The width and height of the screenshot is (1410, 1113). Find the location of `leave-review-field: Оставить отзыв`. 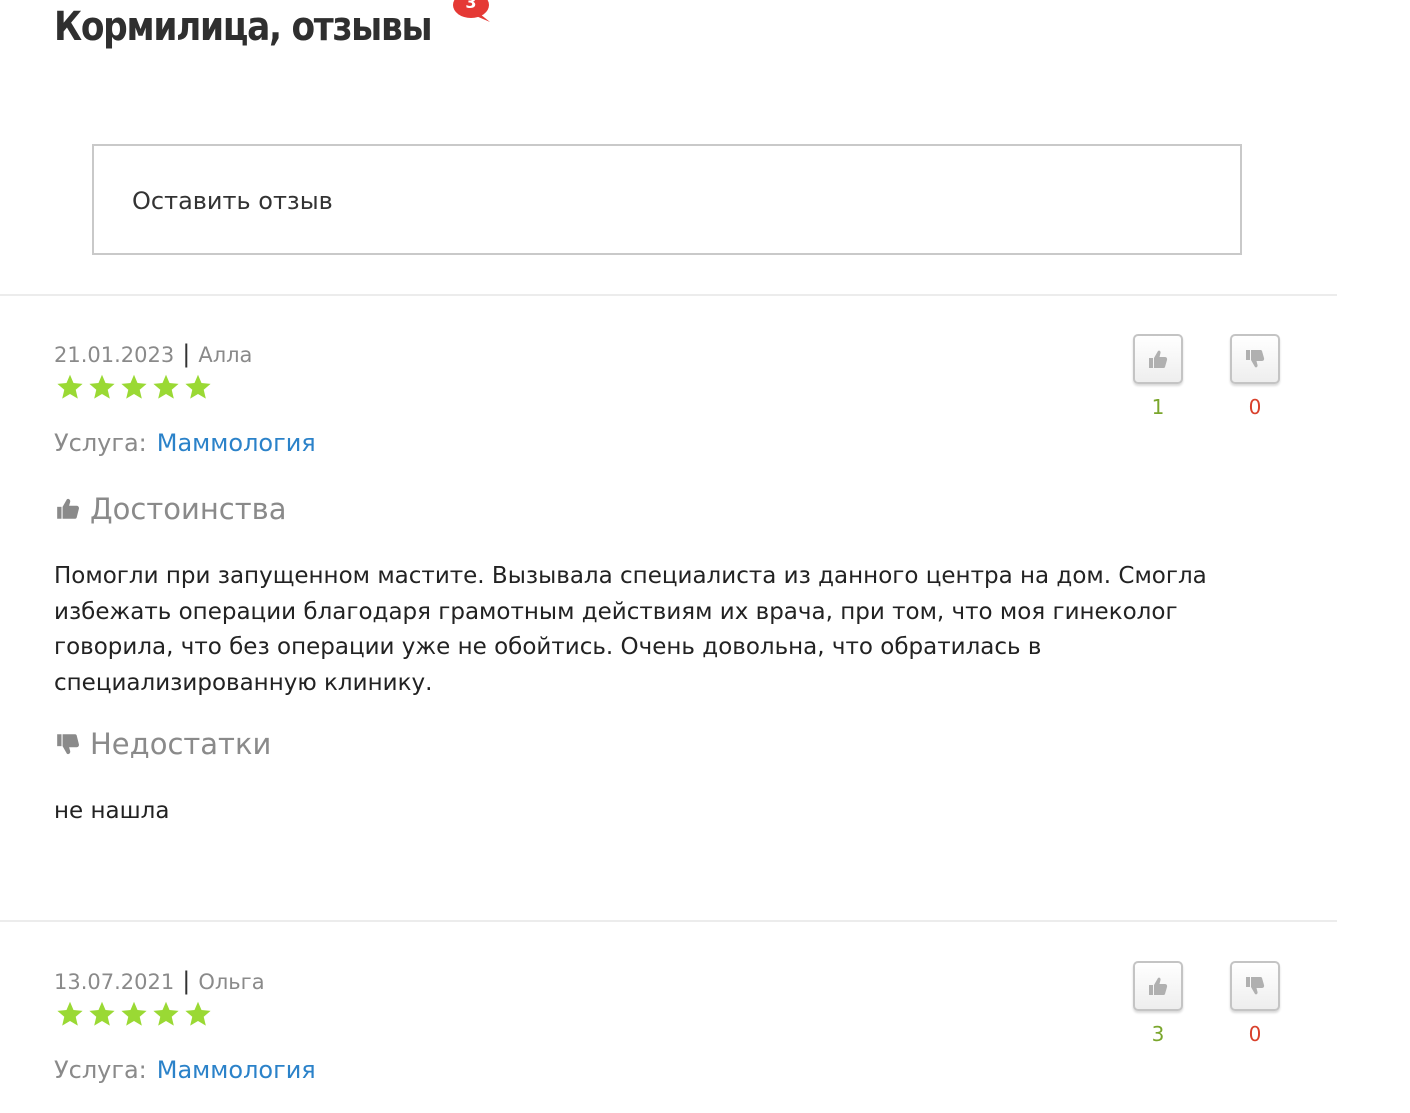

leave-review-field: Оставить отзыв is located at coordinates (667, 199).